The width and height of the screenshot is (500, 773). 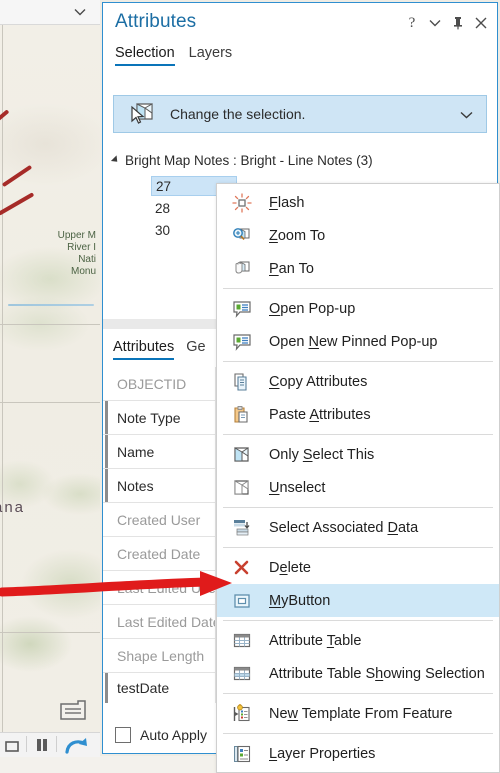 I want to click on map-topbar, so click(x=50, y=12).